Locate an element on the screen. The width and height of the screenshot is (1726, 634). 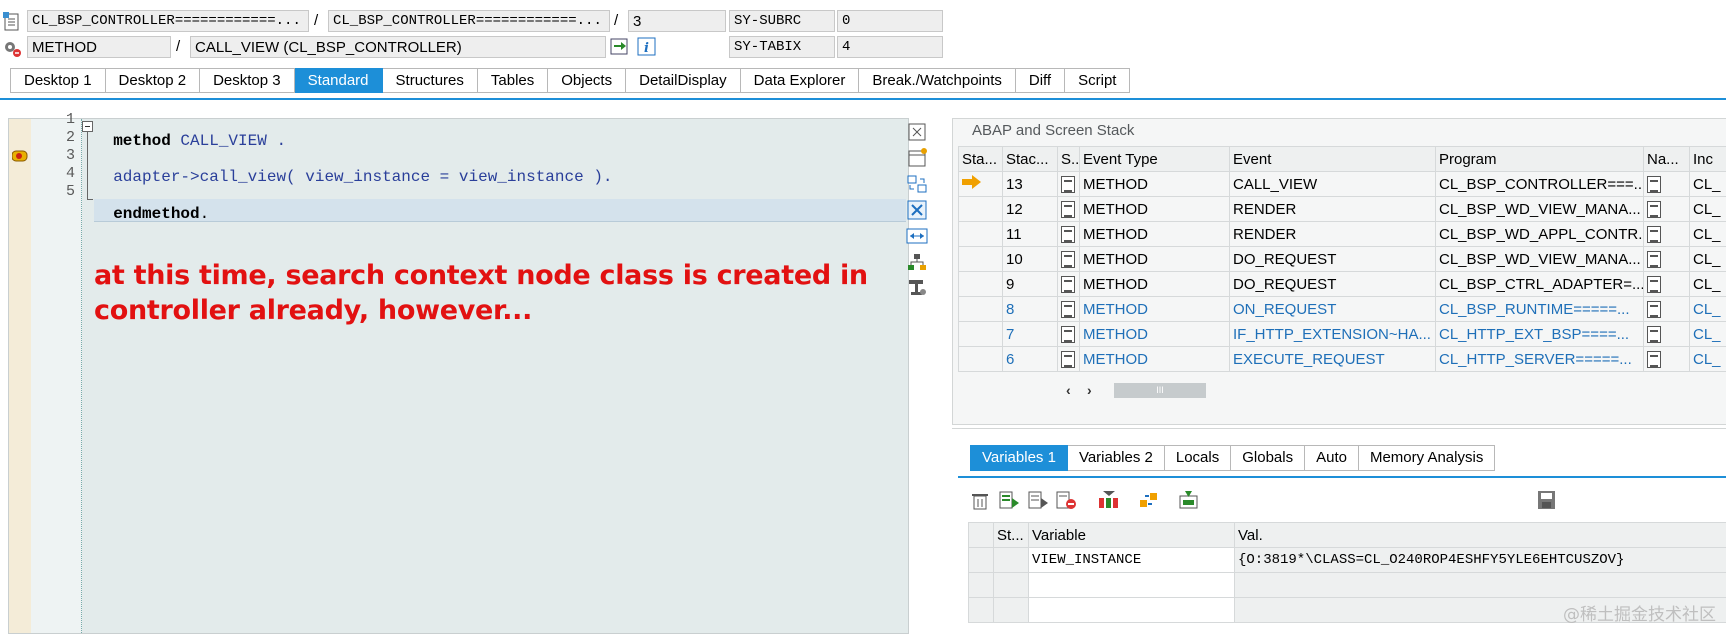
event-type-field: METHOD is located at coordinates (99, 47).